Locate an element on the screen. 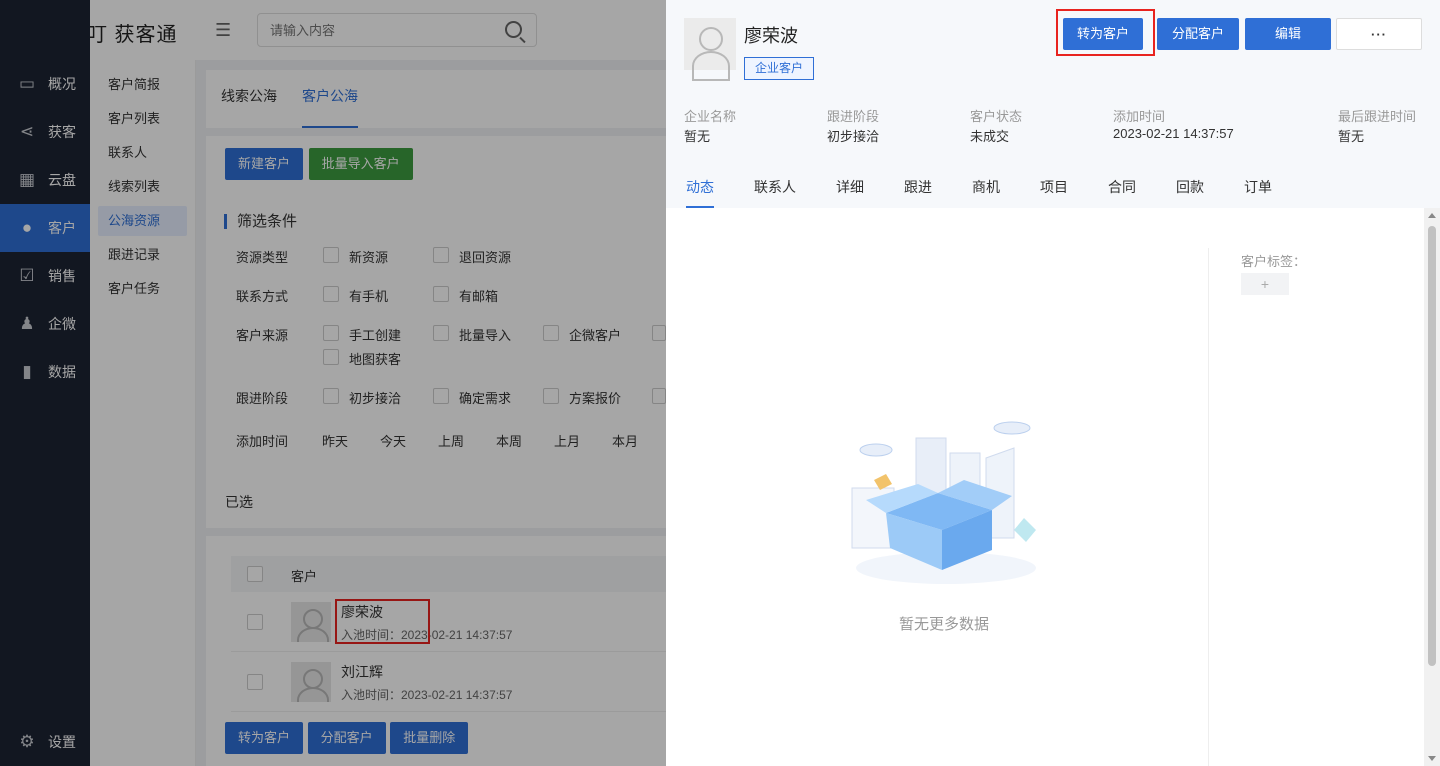 The width and height of the screenshot is (1440, 766). avatar is located at coordinates (710, 49).